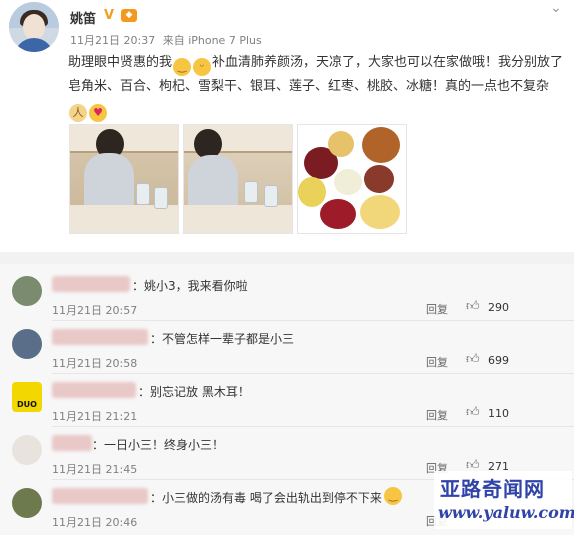 The width and height of the screenshot is (574, 535). What do you see at coordinates (498, 307) in the screenshot?
I see `like-count: 290` at bounding box center [498, 307].